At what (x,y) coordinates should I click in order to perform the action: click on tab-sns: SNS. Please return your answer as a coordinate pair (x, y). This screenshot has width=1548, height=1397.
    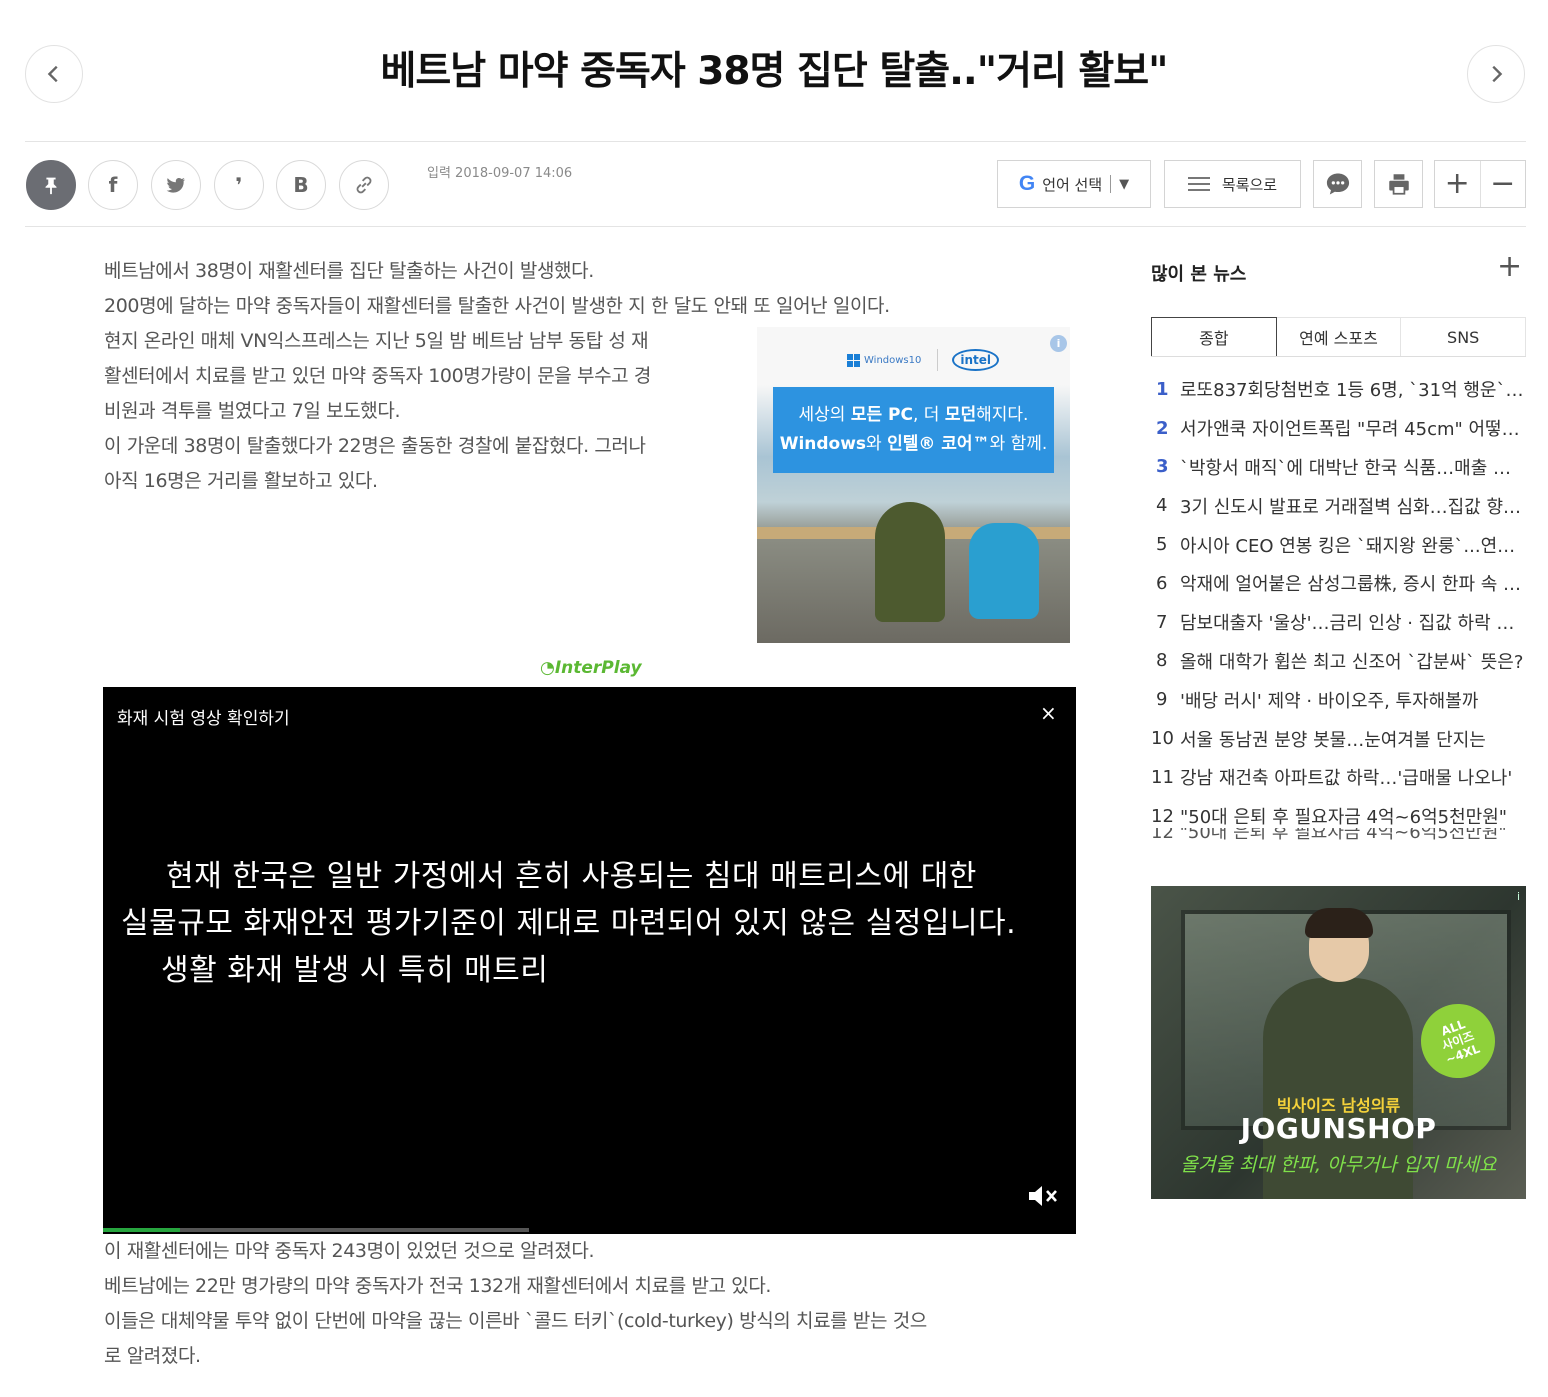
    Looking at the image, I should click on (1464, 336).